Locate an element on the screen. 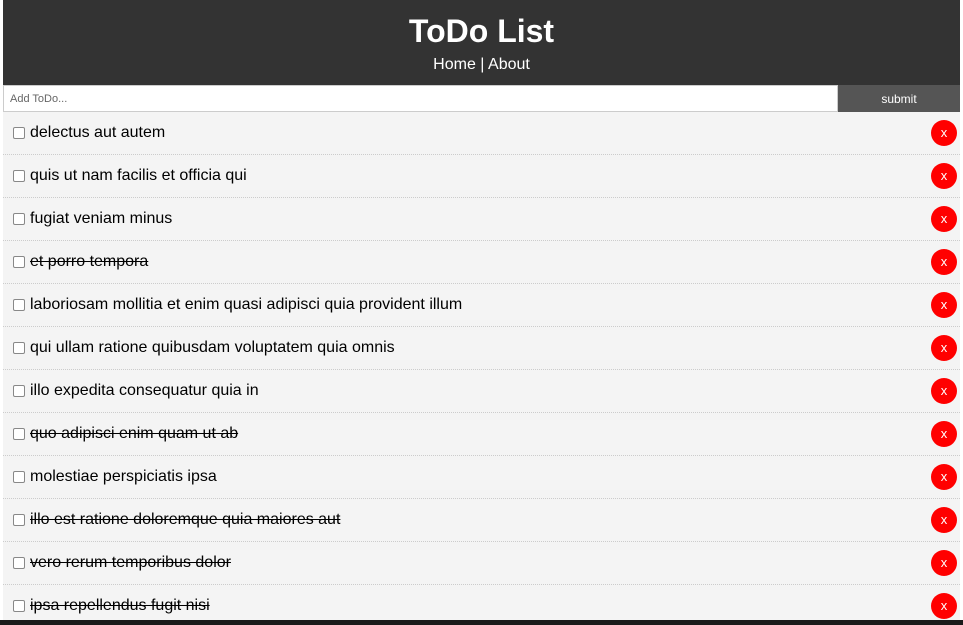  todo-item: delectus aut autem x is located at coordinates (481, 133).